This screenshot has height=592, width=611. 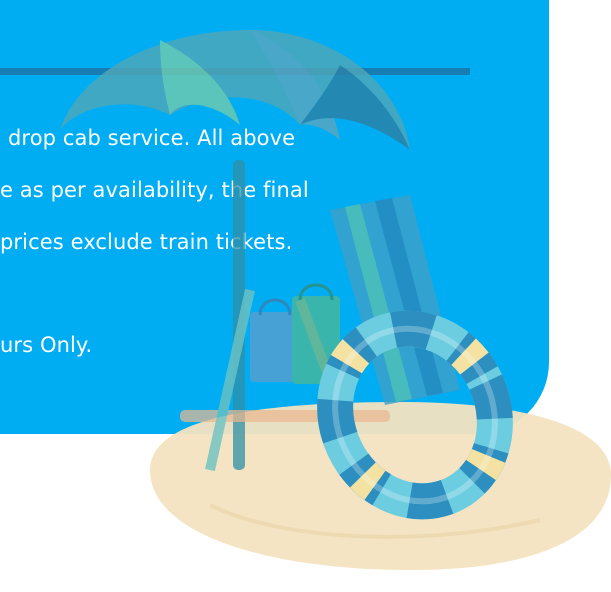 I want to click on notice-line-2: e as per availability, the final, so click(x=154, y=190).